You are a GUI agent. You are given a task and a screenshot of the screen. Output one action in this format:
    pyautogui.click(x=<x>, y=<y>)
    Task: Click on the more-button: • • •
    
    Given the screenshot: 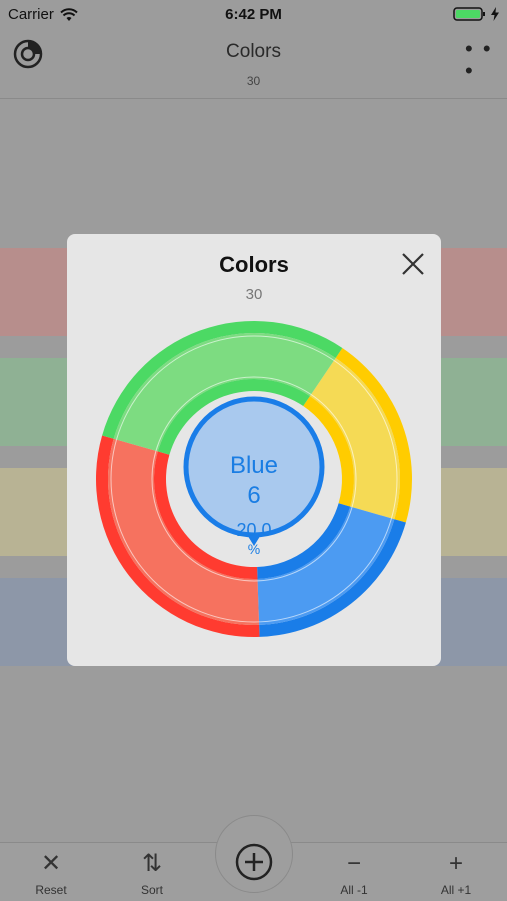 What is the action you would take?
    pyautogui.click(x=481, y=60)
    